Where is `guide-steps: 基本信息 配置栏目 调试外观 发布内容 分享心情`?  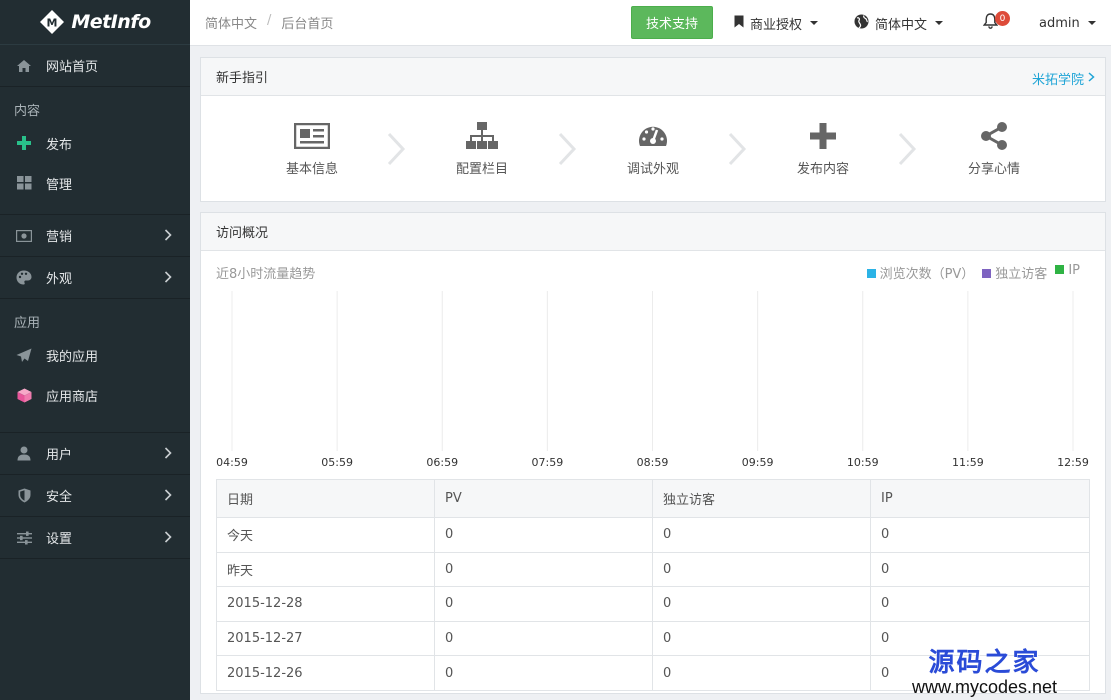
guide-steps: 基本信息 配置栏目 调试外观 发布内容 分享心情 is located at coordinates (653, 148).